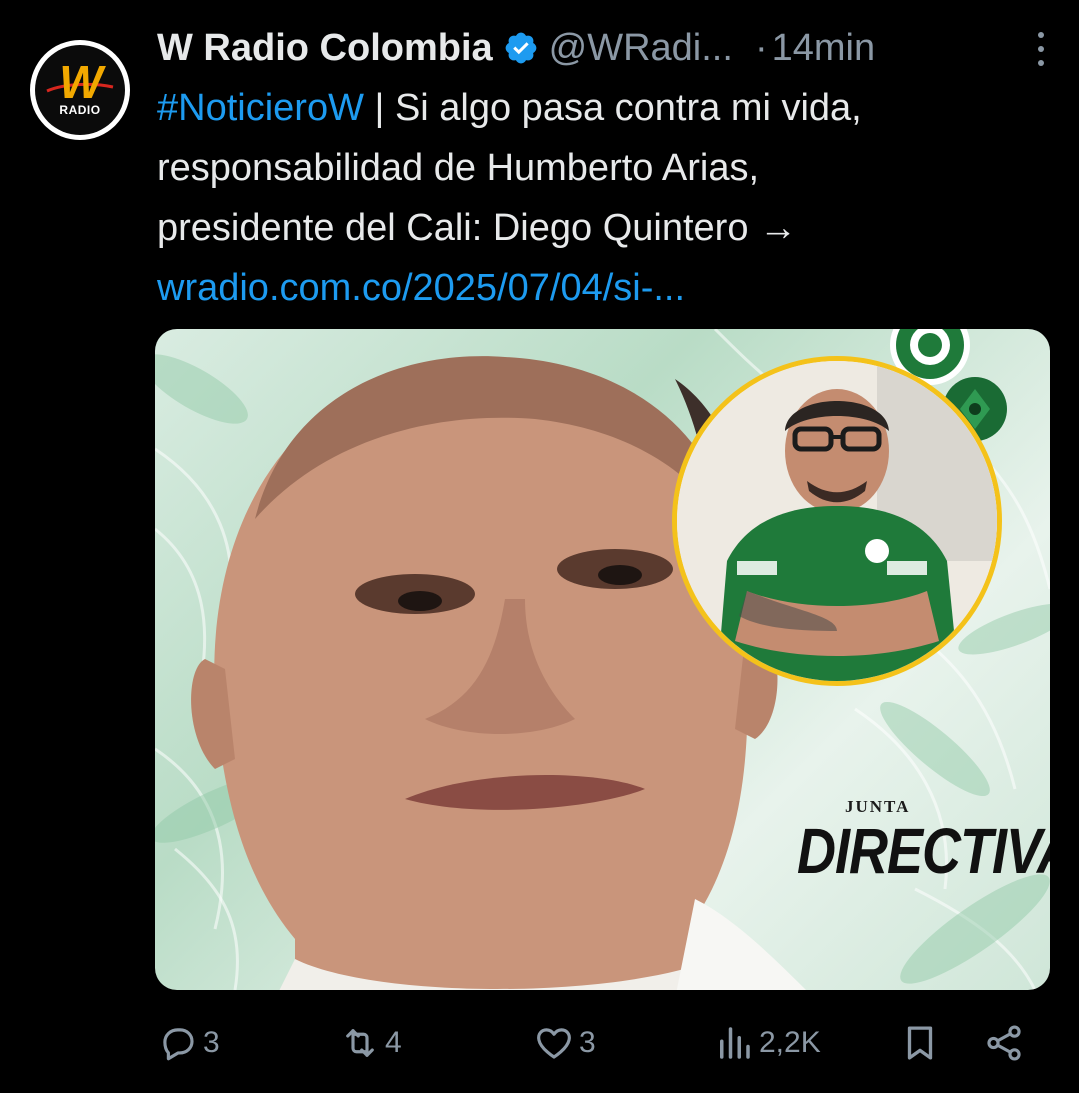 The height and width of the screenshot is (1093, 1079). Describe the element at coordinates (554, 1043) in the screenshot. I see `heart-icon` at that location.